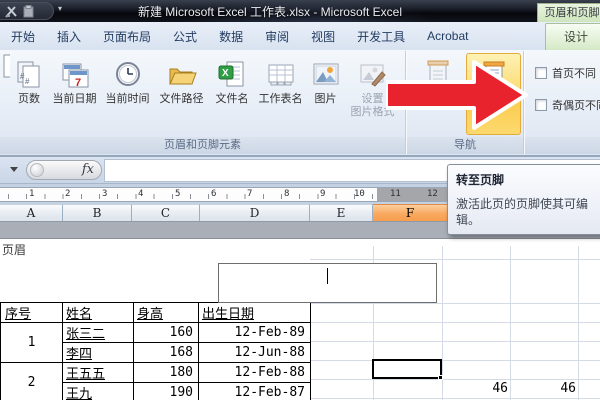 This screenshot has width=600, height=400. What do you see at coordinates (14, 250) in the screenshot?
I see `page-header-label: 页眉` at bounding box center [14, 250].